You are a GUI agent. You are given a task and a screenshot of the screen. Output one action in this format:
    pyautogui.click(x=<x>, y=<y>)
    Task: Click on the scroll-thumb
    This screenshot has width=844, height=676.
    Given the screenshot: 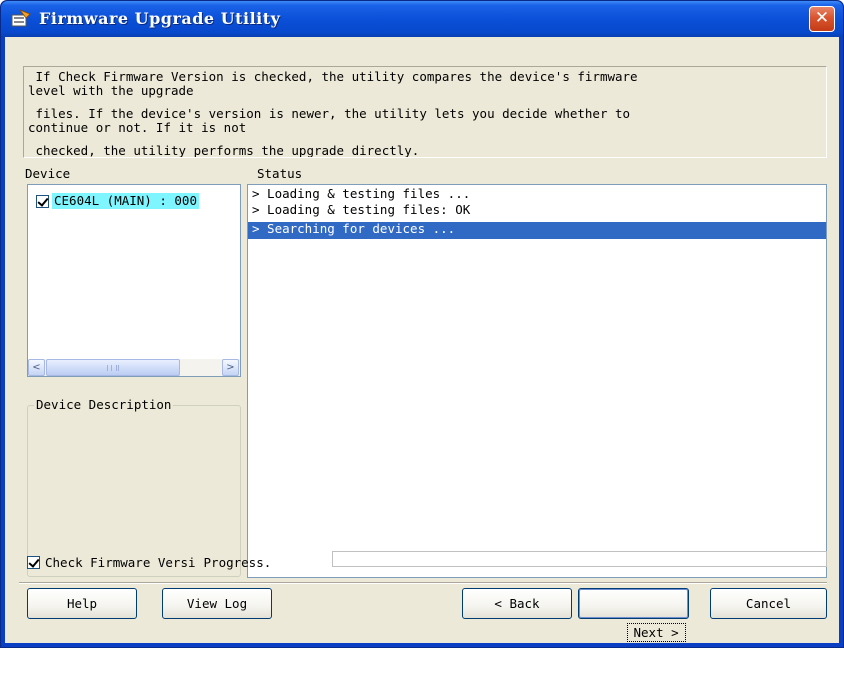 What is the action you would take?
    pyautogui.click(x=113, y=367)
    